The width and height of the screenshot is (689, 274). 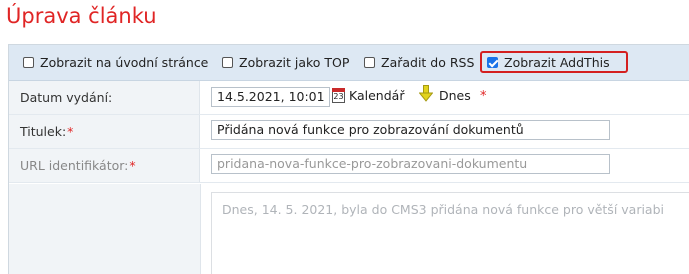 I want to click on option-show-on-homepage: Zobrazit na úvodní stránce, so click(x=115, y=62).